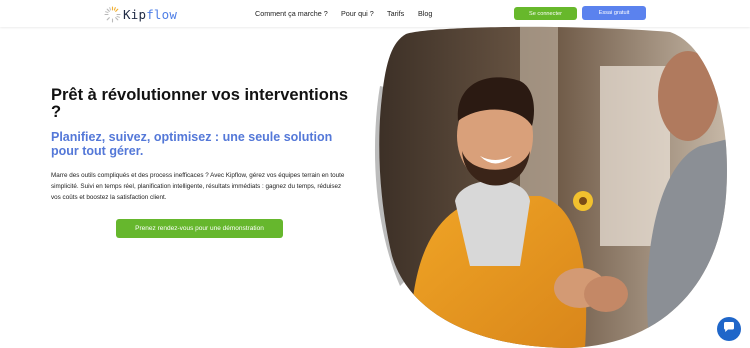 This screenshot has height=348, width=750. What do you see at coordinates (614, 13) in the screenshot?
I see `free-trial-button: Essai gratuit` at bounding box center [614, 13].